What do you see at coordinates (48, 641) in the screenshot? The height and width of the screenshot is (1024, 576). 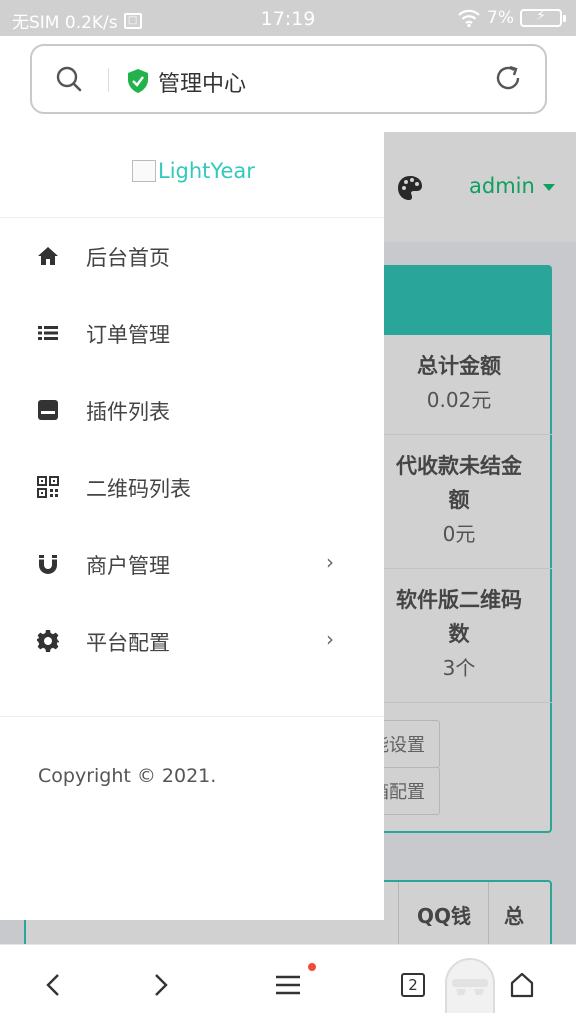 I see `gear-icon` at bounding box center [48, 641].